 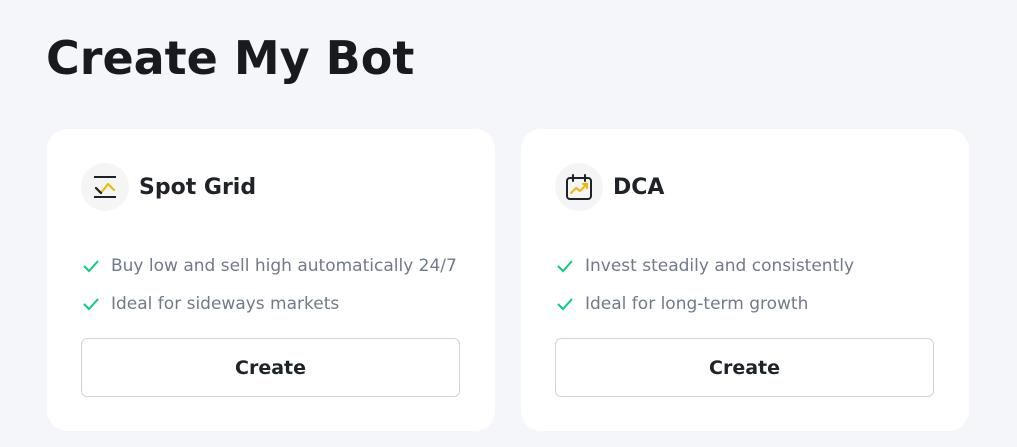 What do you see at coordinates (744, 367) in the screenshot?
I see `create-dca-button: Create` at bounding box center [744, 367].